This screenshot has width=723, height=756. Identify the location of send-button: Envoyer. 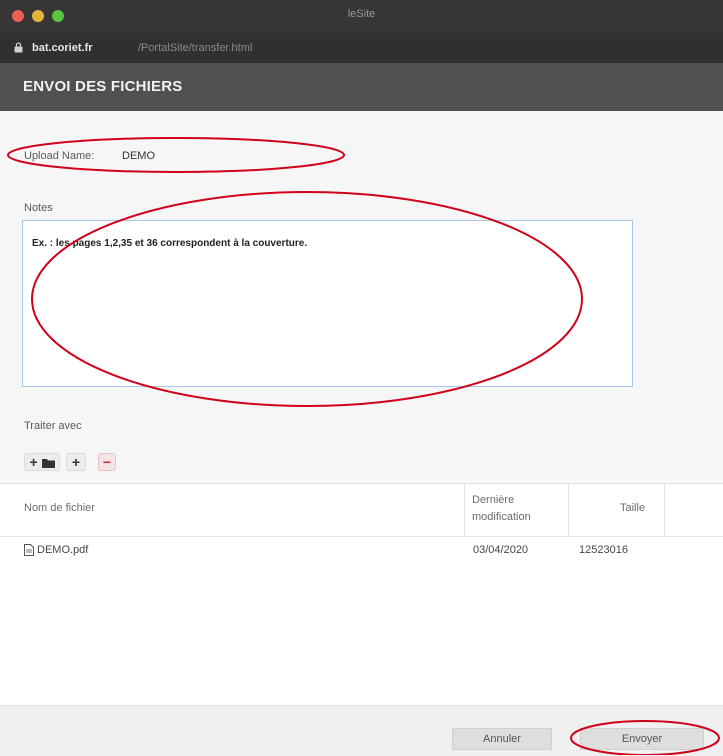
(642, 739).